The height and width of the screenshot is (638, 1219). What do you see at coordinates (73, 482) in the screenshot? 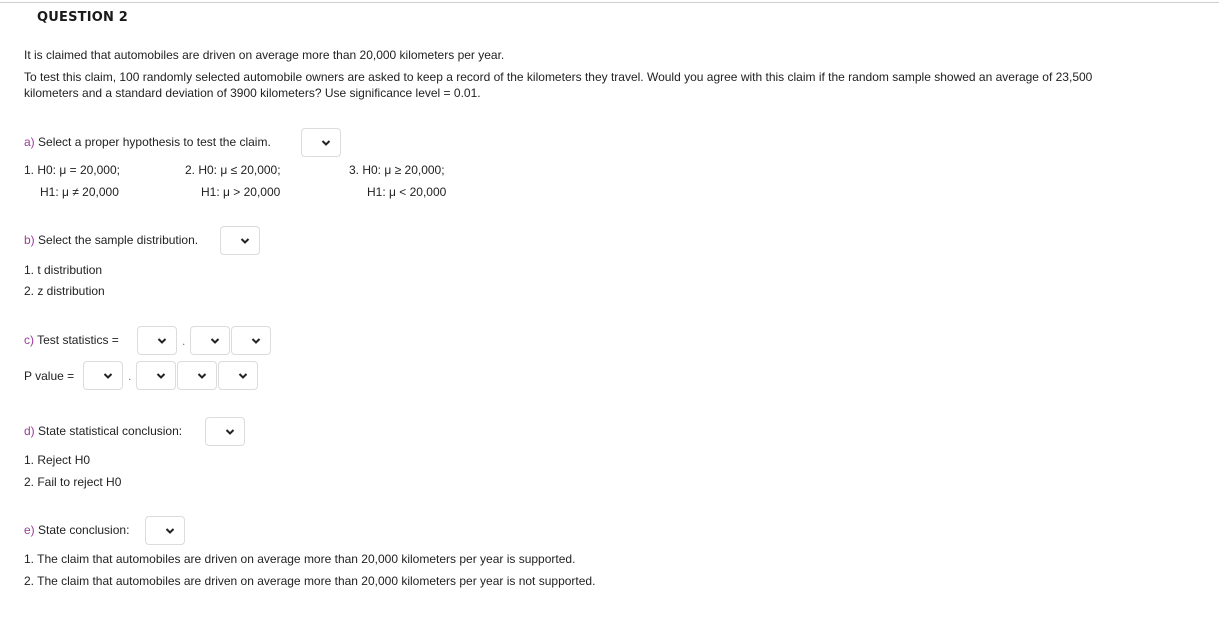
I see `statistical-conclusion-option-2: 2. Fail to reject H0` at bounding box center [73, 482].